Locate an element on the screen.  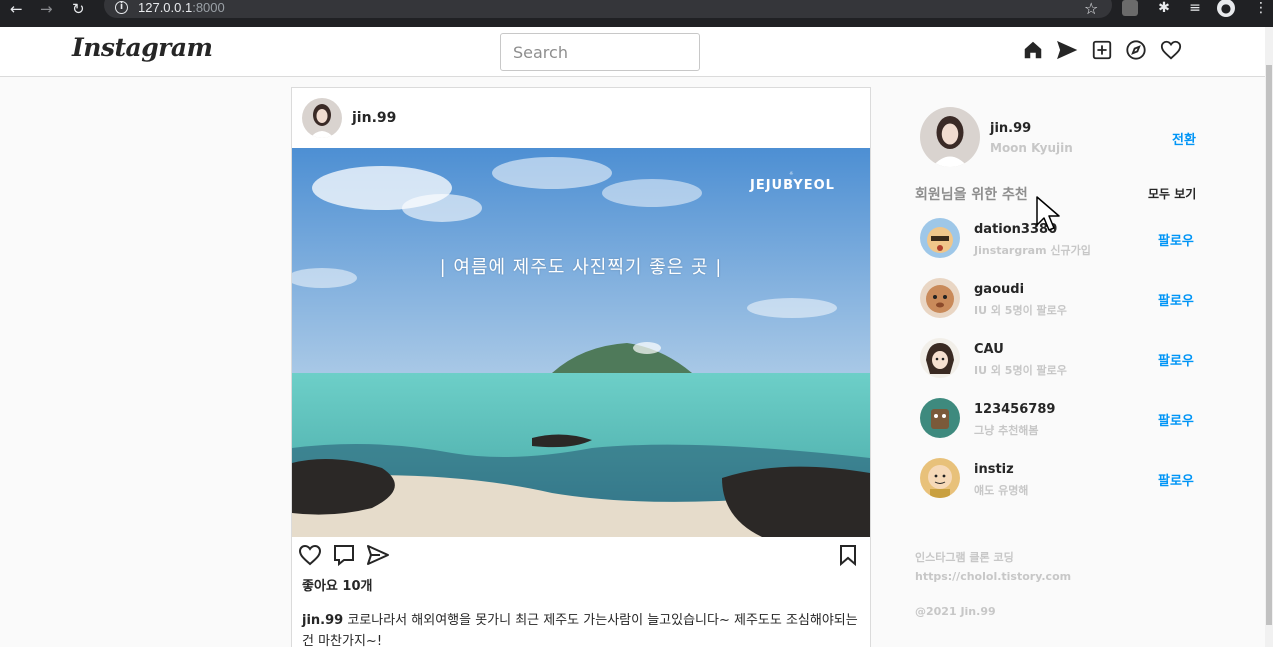
browser-toolbar: ← → ↻ i 127.0.0.1:8000 ☆ ✱ ≡ ● ⋮ is located at coordinates (636, 13).